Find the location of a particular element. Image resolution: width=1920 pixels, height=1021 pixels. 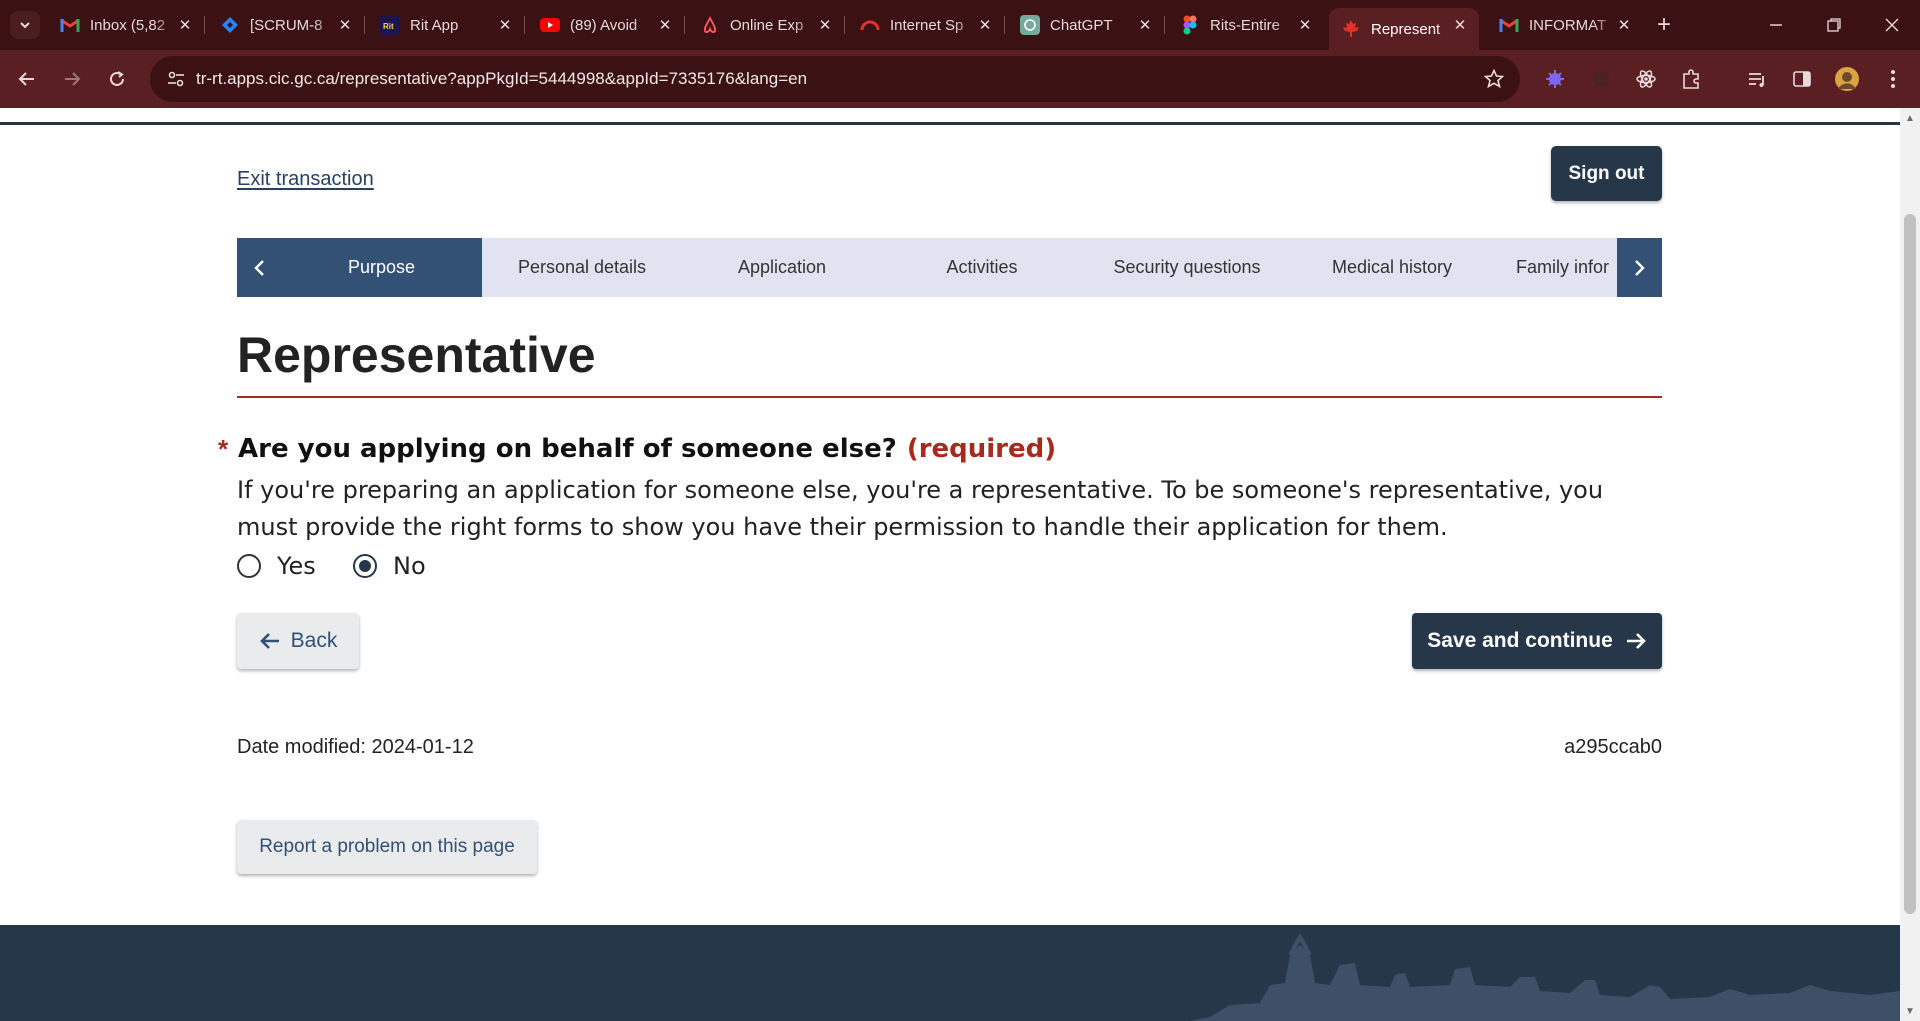

extensions-puzzle-icon is located at coordinates (1691, 79).